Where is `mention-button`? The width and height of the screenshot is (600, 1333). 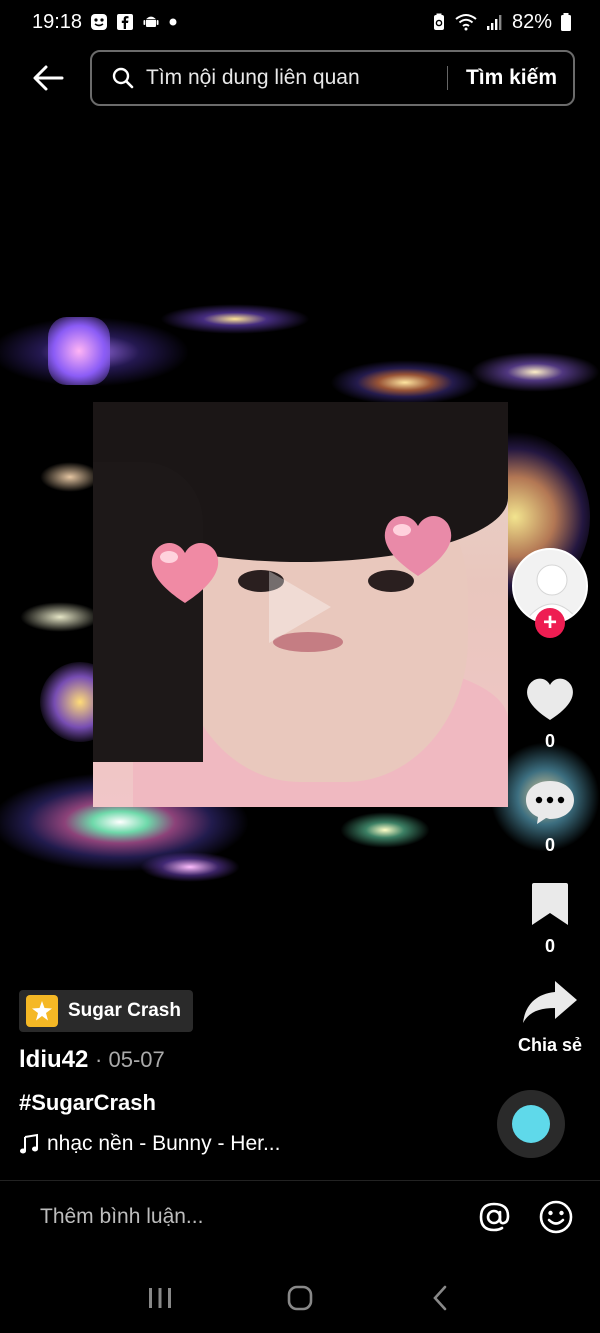
mention-button is located at coordinates (494, 1217).